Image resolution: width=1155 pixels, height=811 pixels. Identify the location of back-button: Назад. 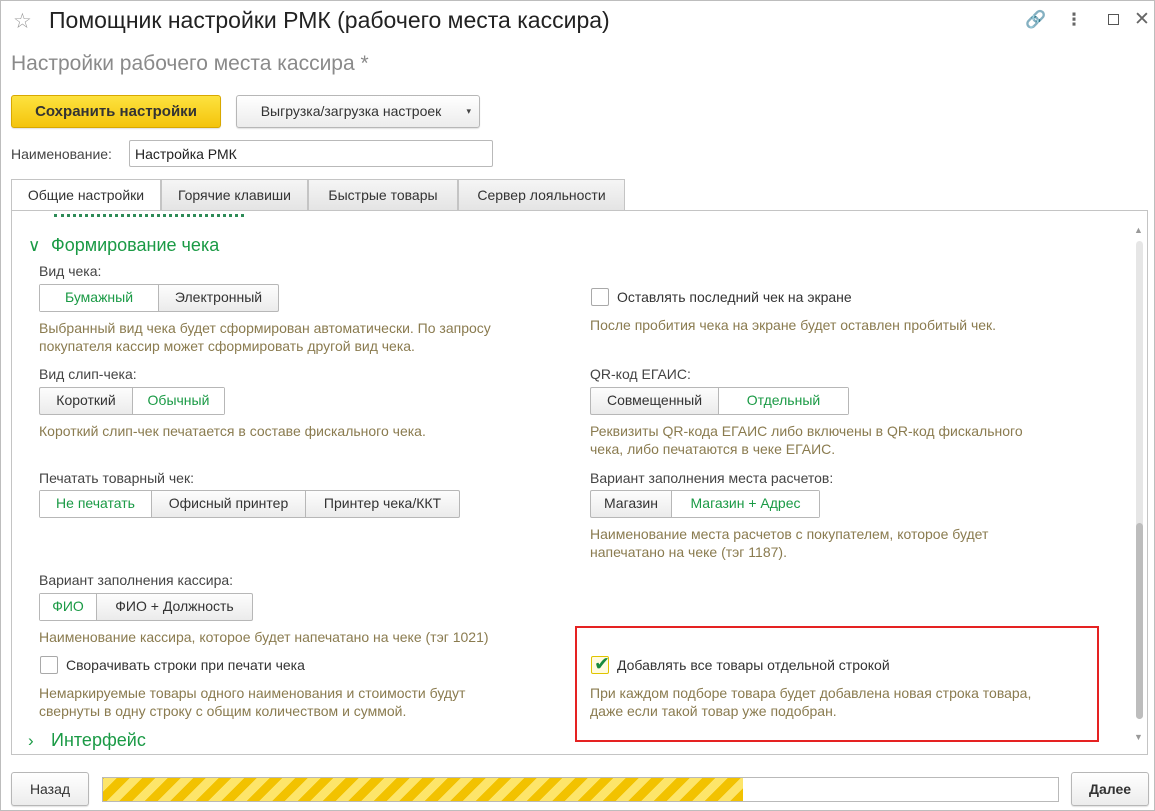
(50, 789).